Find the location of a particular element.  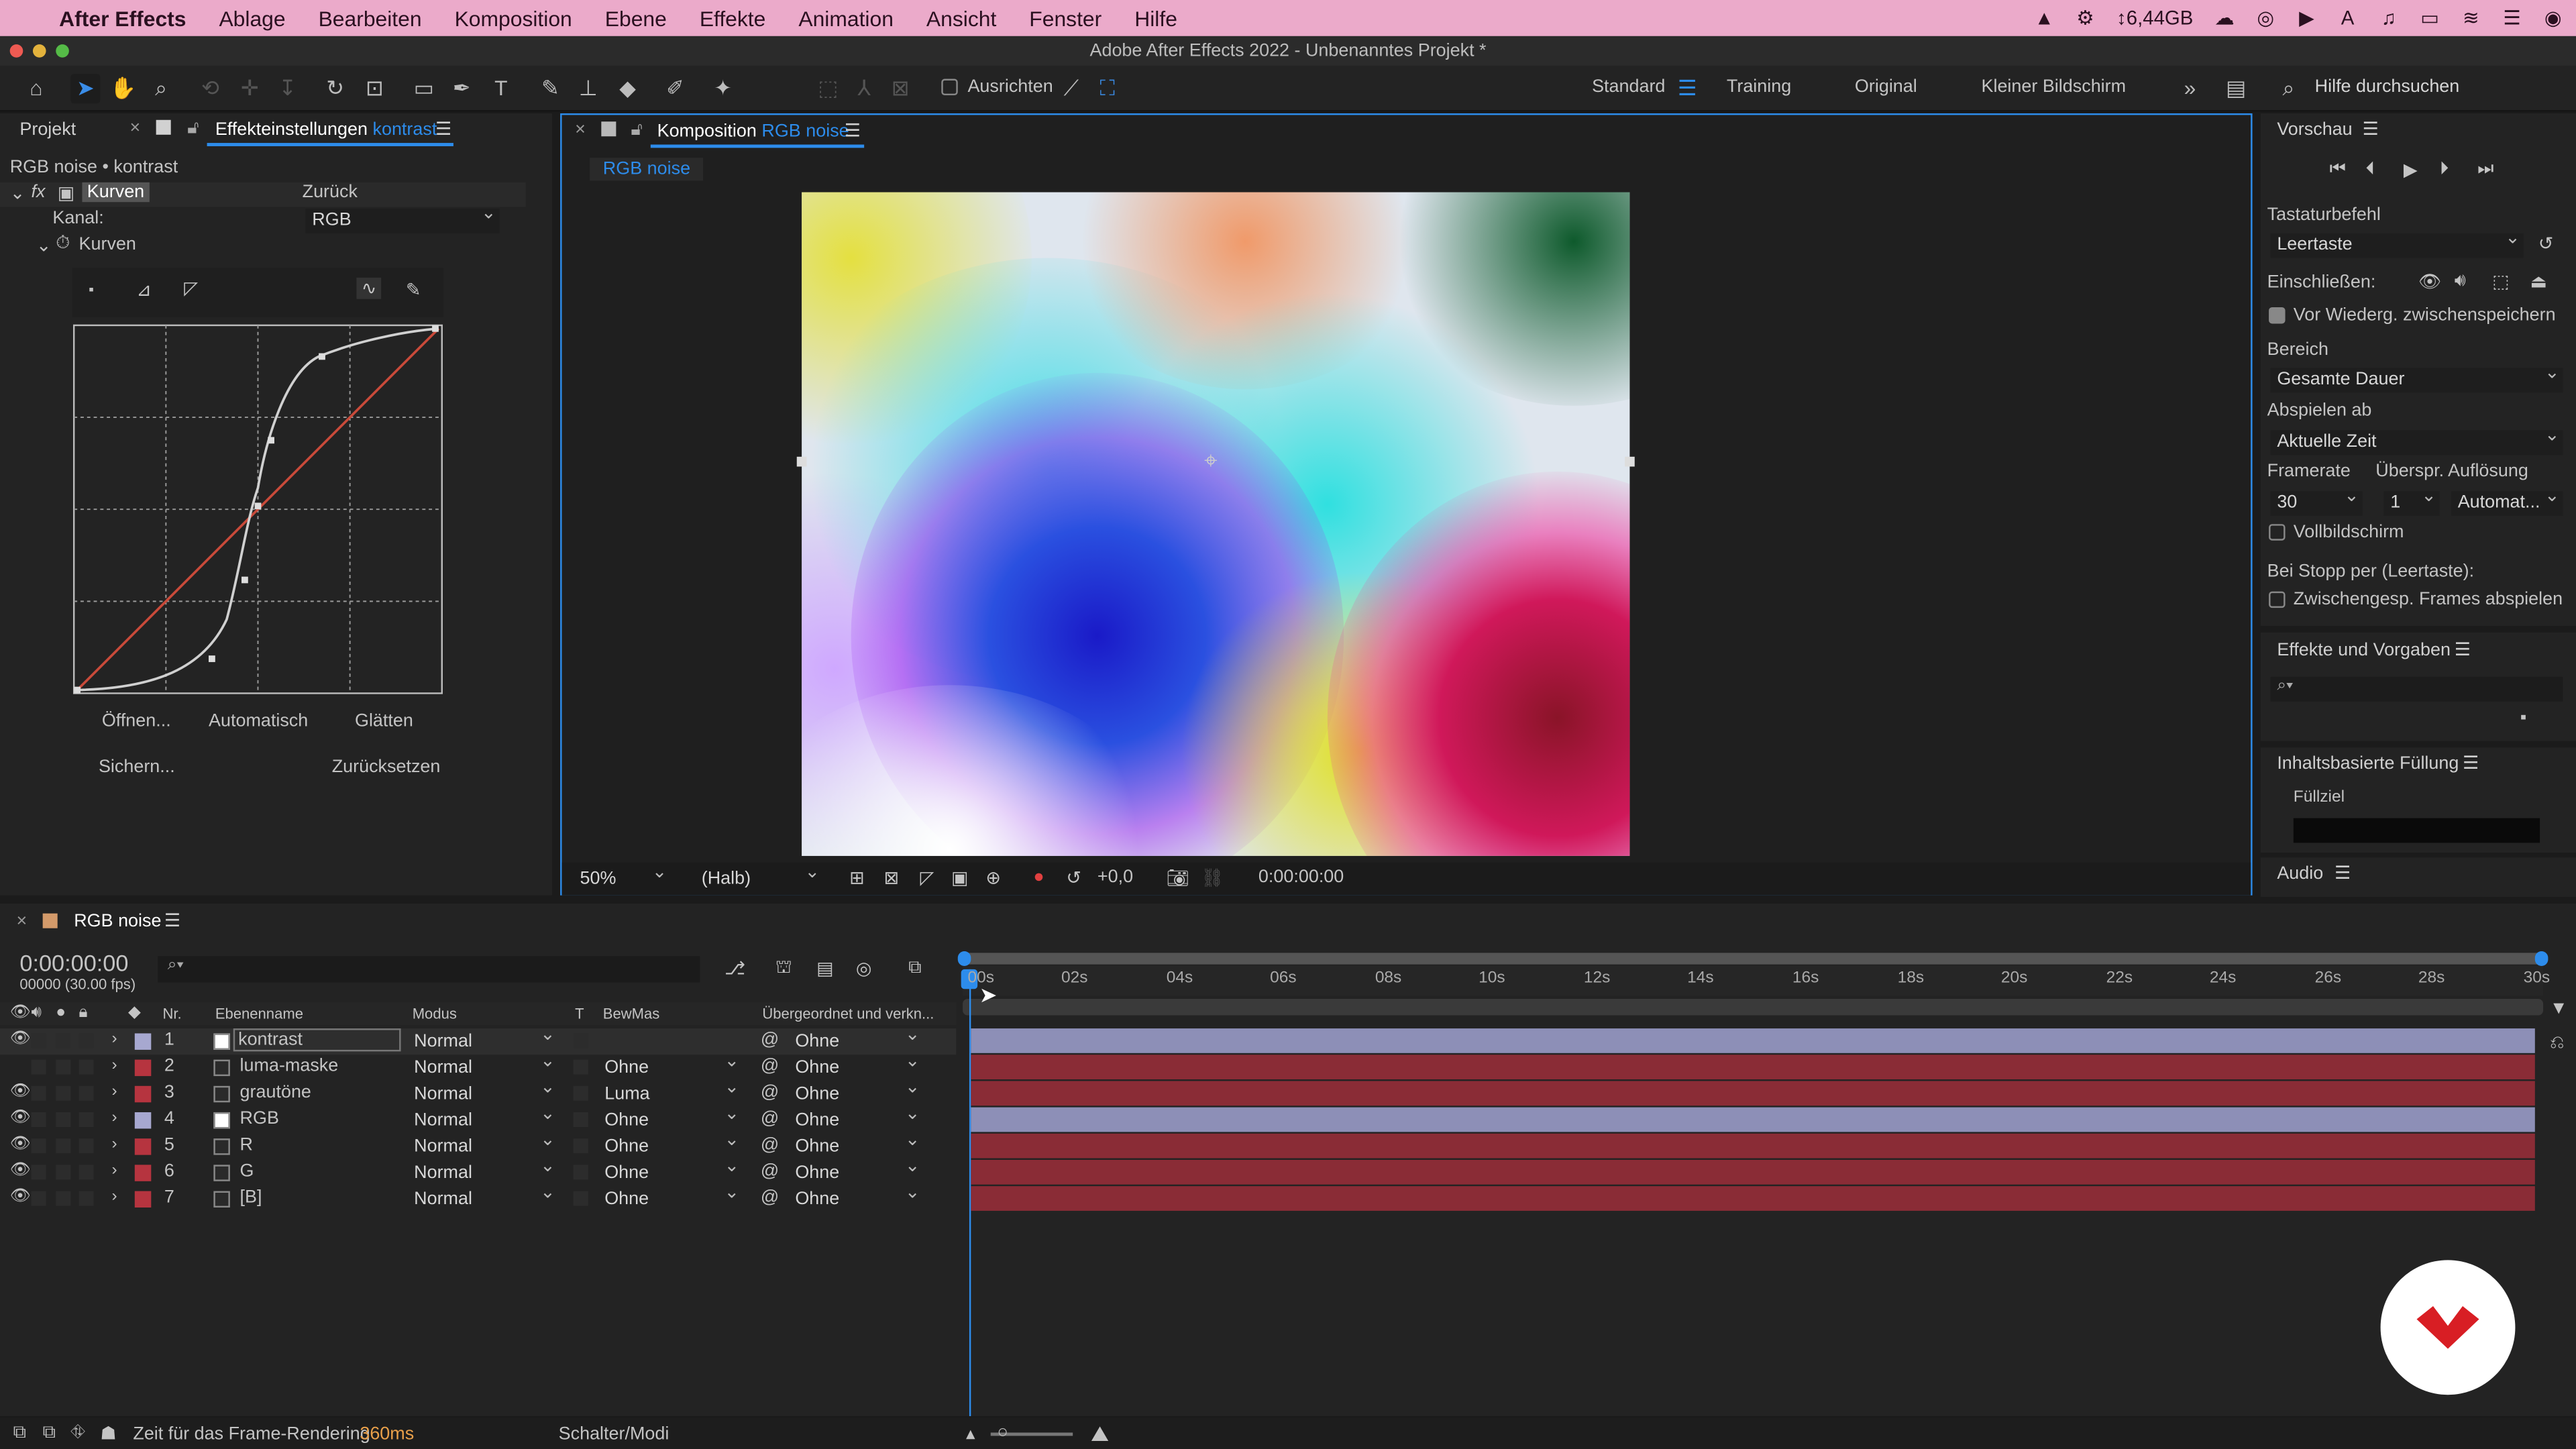

effect-settings-icon: ▣ is located at coordinates (66, 192).